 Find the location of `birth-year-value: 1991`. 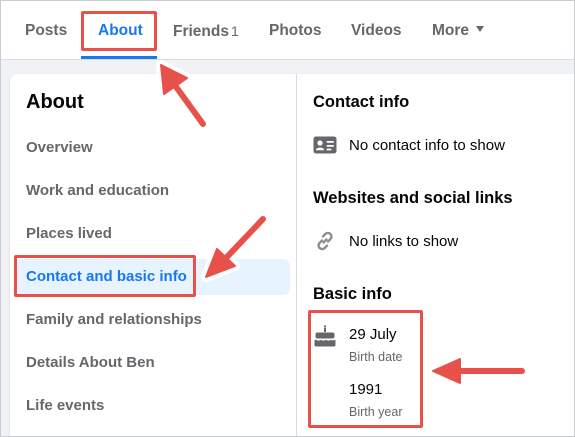

birth-year-value: 1991 is located at coordinates (366, 389).